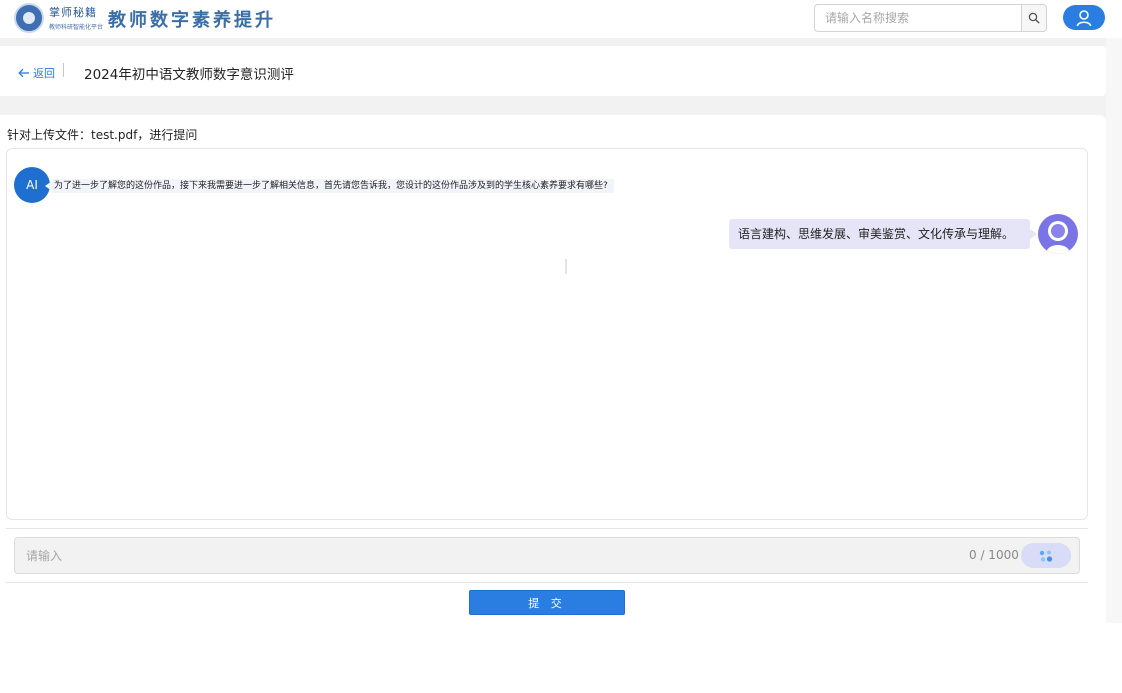 Image resolution: width=1122 pixels, height=693 pixels. I want to click on ai-assist-button, so click(1046, 555).